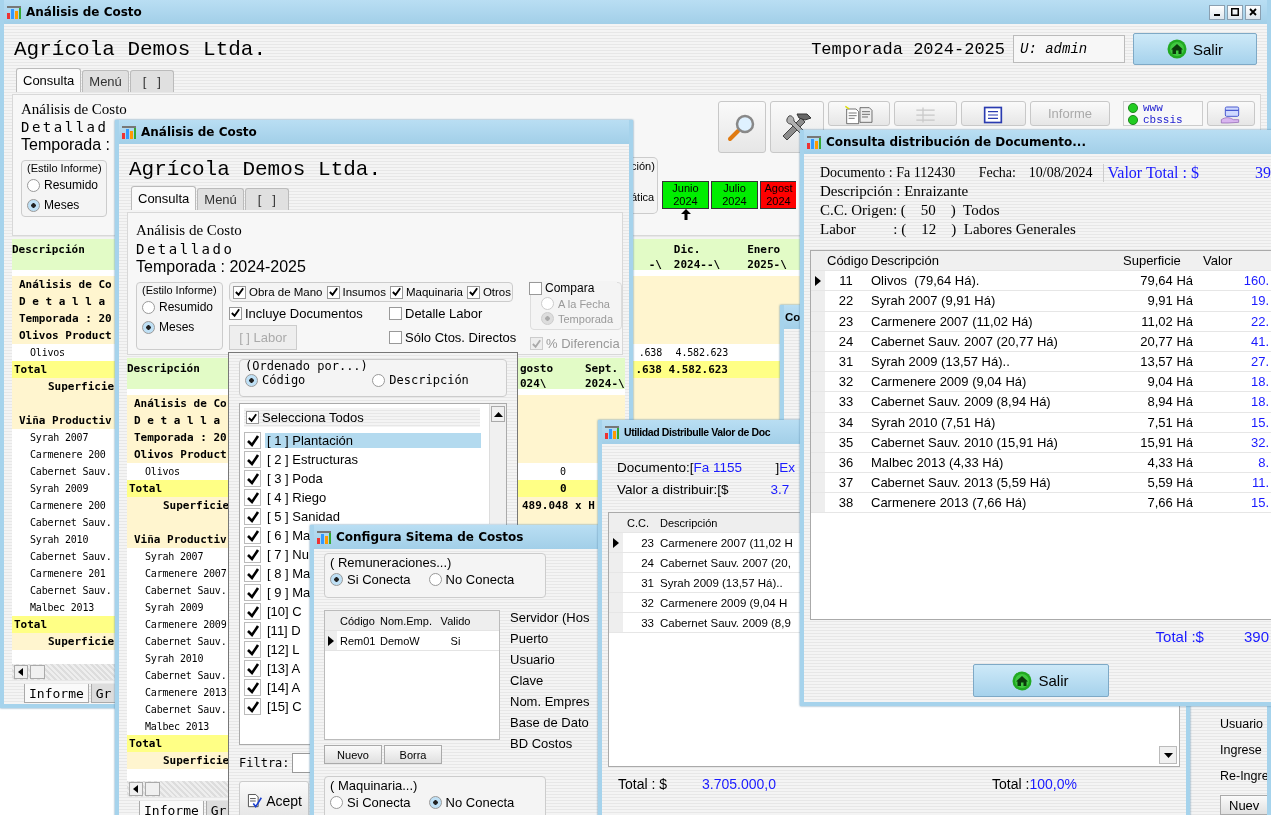 This screenshot has height=815, width=1271. Describe the element at coordinates (562, 471) in the screenshot. I see `table-cell-text: 0` at that location.